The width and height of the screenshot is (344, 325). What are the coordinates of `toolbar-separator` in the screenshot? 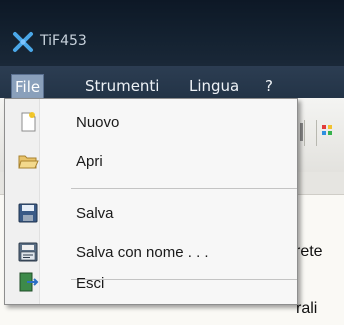 It's located at (316, 133).